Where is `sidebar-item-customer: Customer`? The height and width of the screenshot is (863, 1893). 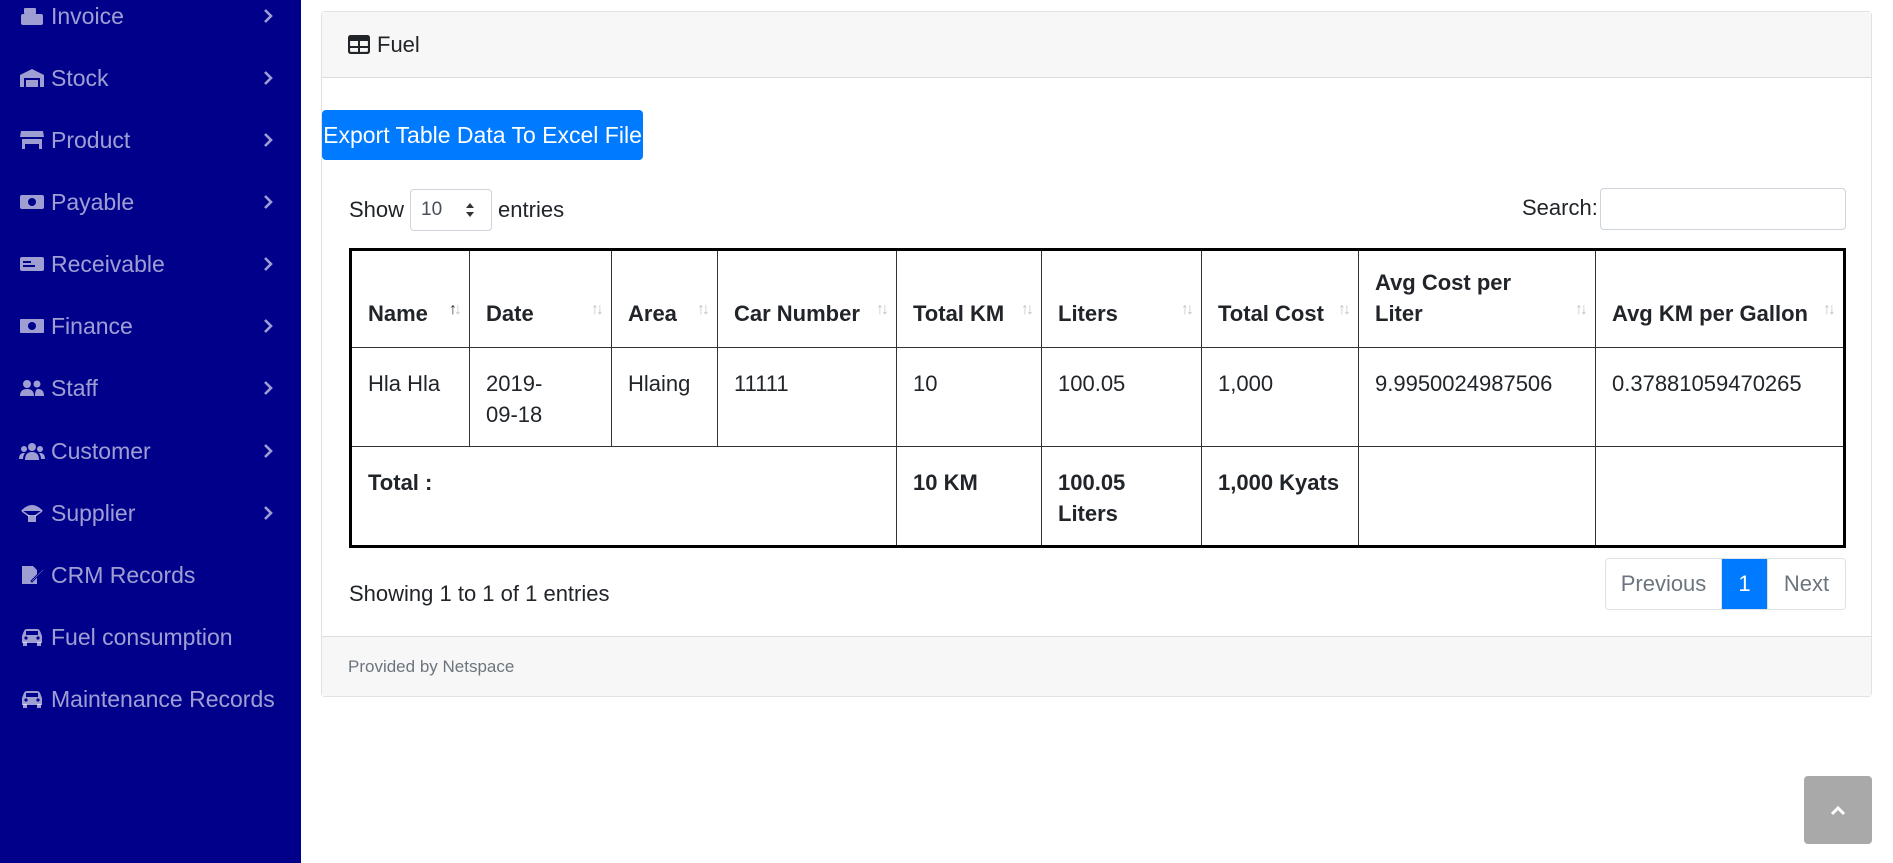 sidebar-item-customer: Customer is located at coordinates (150, 451).